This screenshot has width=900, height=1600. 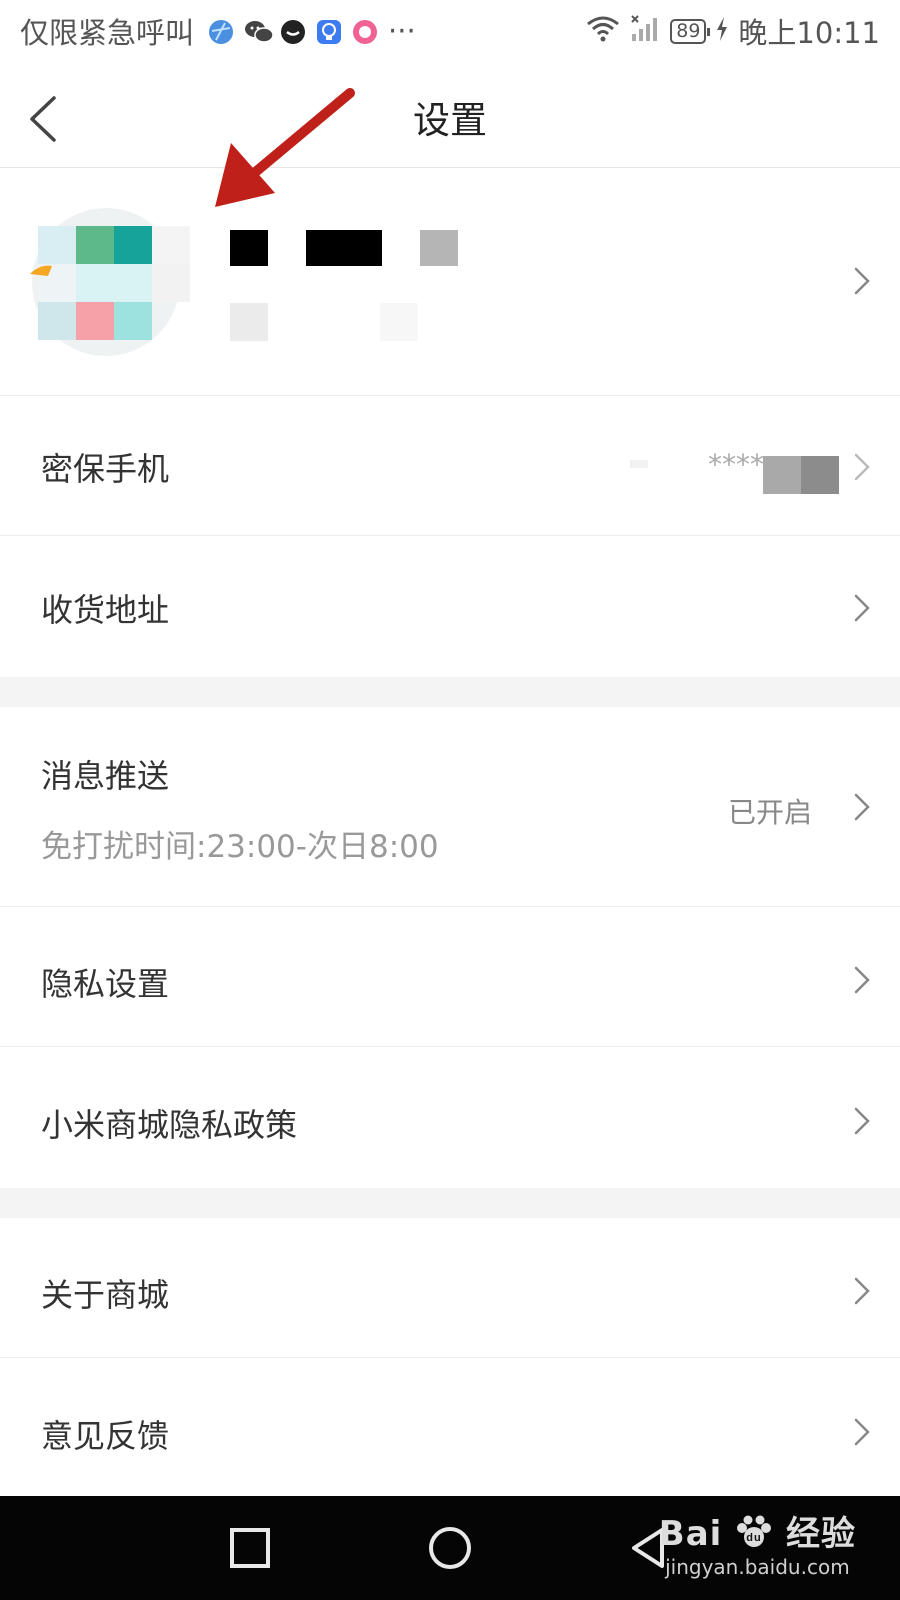 What do you see at coordinates (809, 33) in the screenshot?
I see `clock-time: 晚上10:11` at bounding box center [809, 33].